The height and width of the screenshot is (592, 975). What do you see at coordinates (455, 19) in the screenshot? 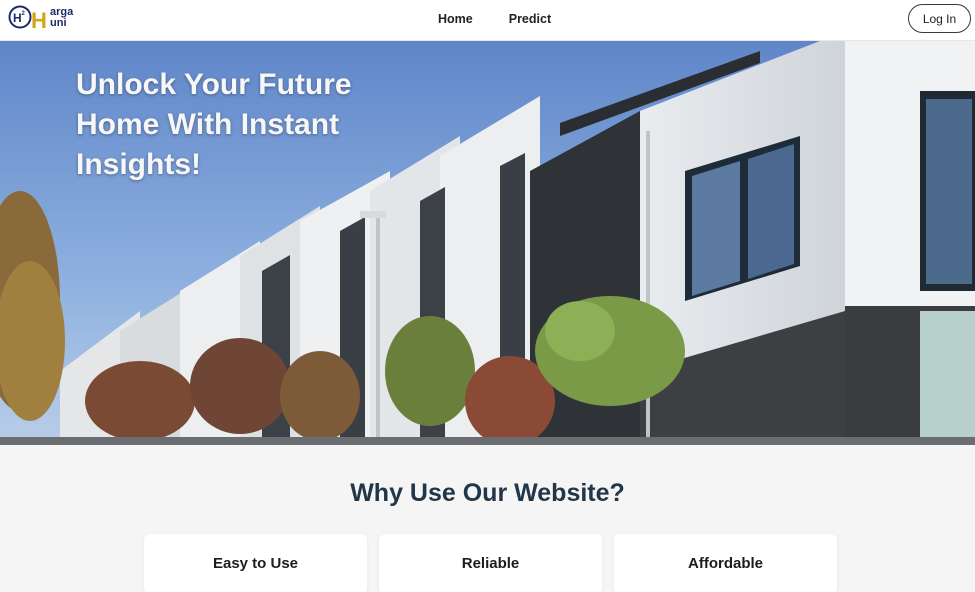
I see `nav-link-home: Home` at bounding box center [455, 19].